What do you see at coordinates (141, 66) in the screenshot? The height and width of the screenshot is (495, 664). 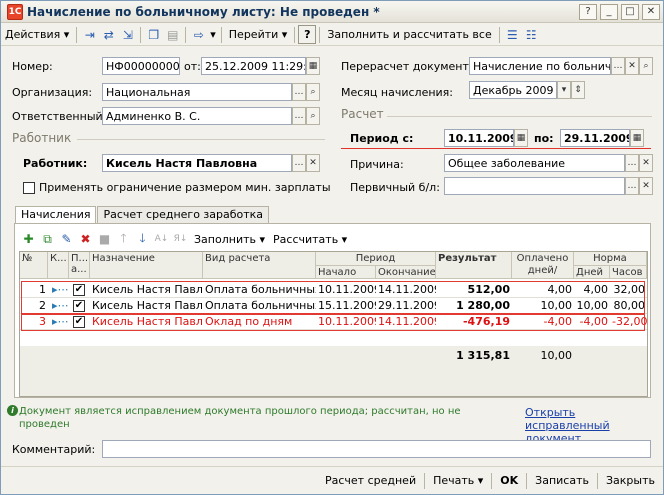 I see `number-field: НФ000000006` at bounding box center [141, 66].